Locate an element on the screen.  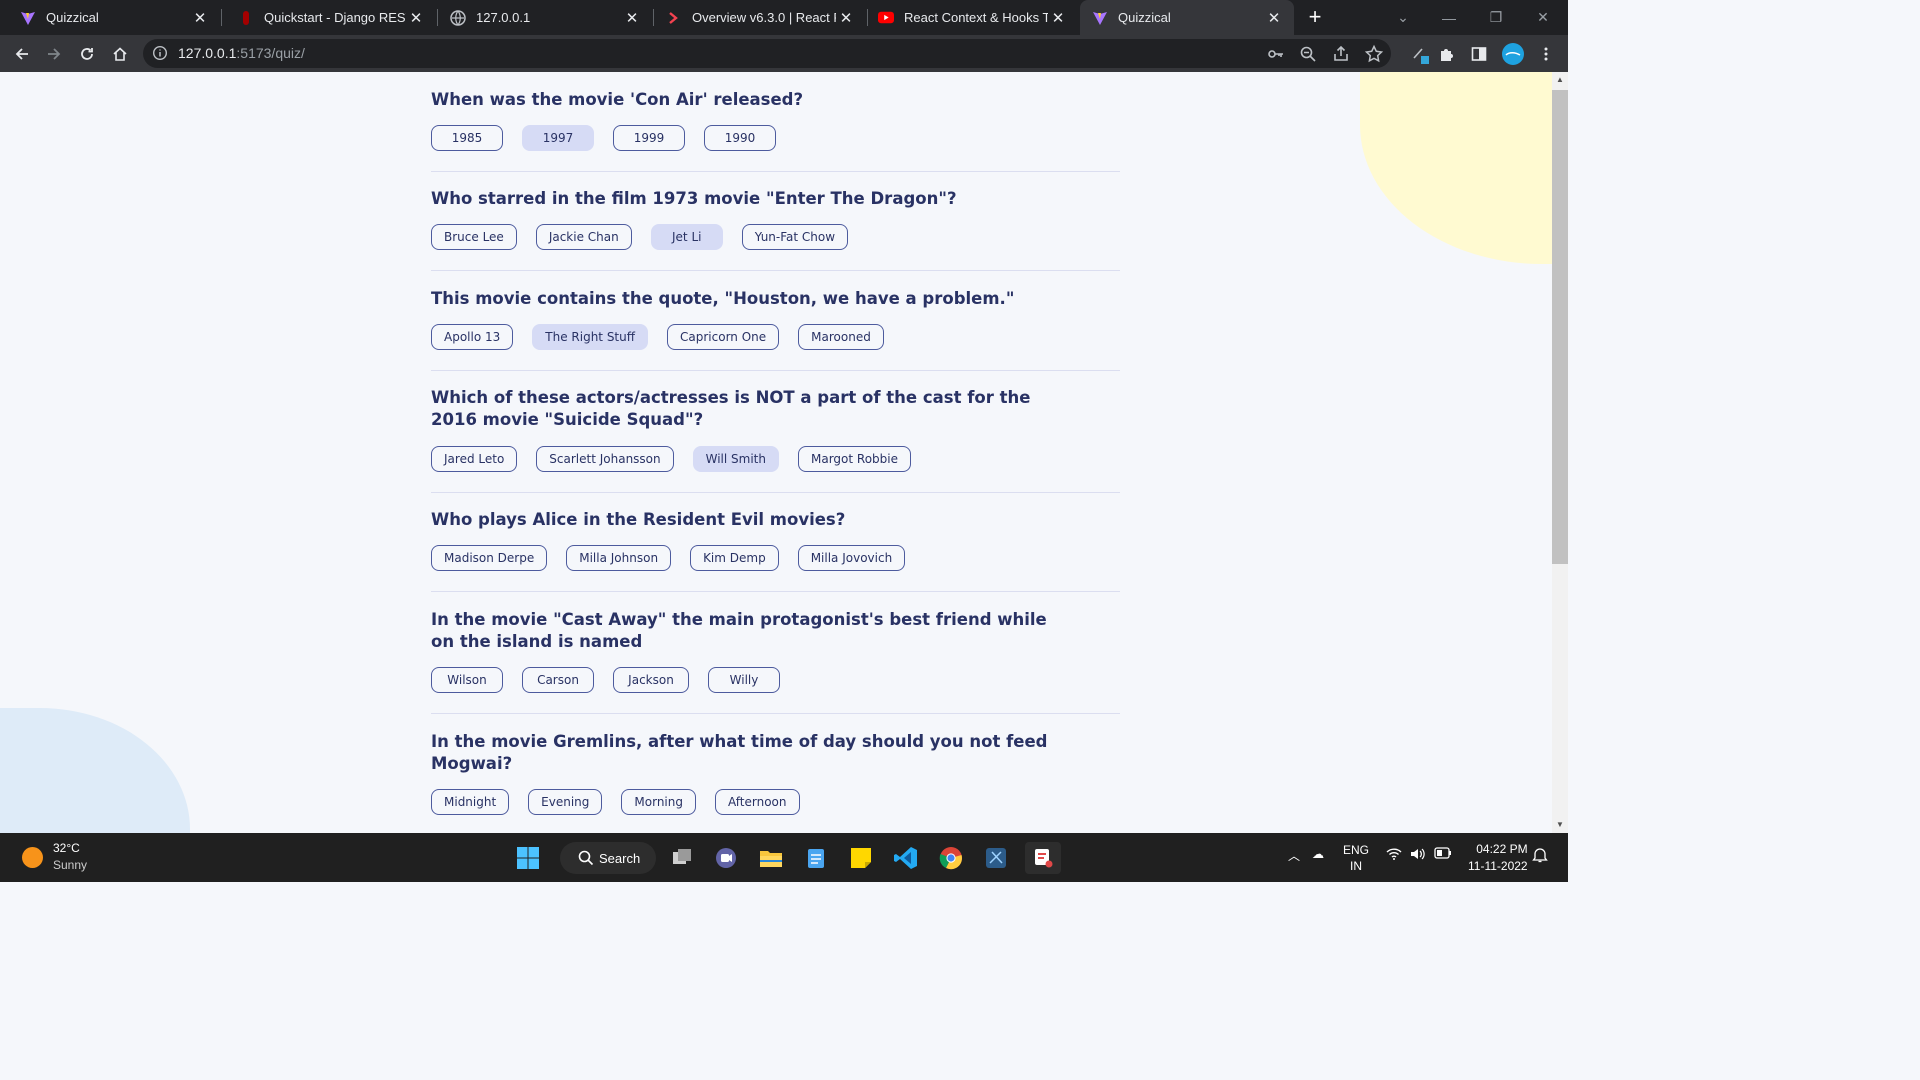
tab-quizzical-1: Quizzical ✕ is located at coordinates (110, 17).